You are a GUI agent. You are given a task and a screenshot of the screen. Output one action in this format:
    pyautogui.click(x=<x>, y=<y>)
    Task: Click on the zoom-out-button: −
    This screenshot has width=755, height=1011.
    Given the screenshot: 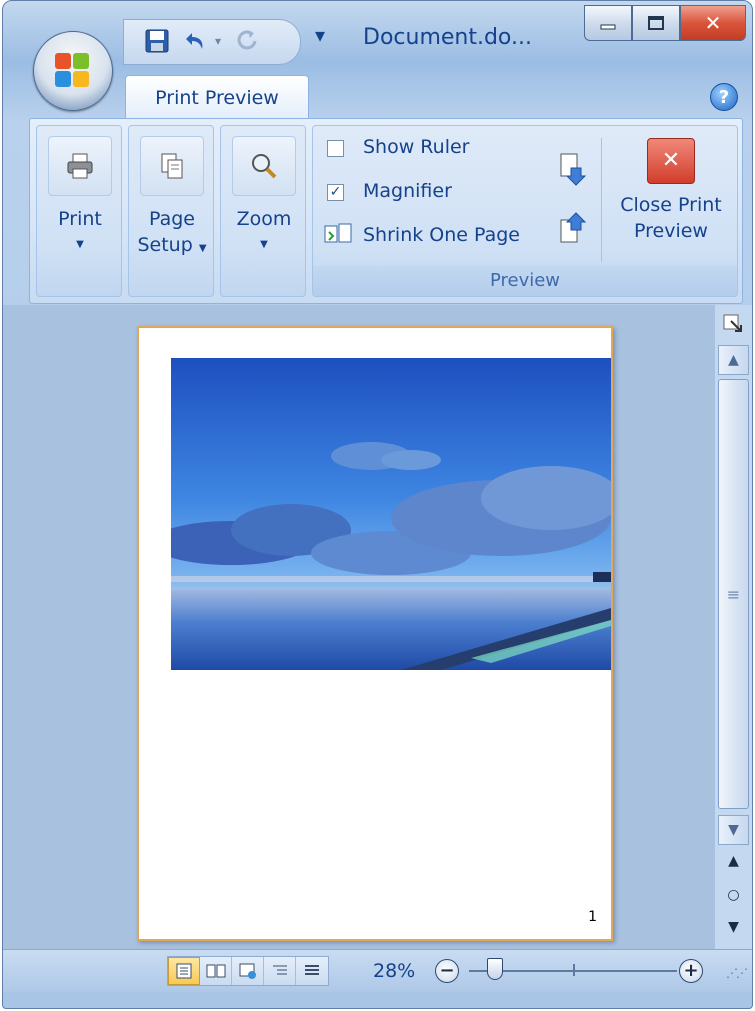 What is the action you would take?
    pyautogui.click(x=447, y=971)
    